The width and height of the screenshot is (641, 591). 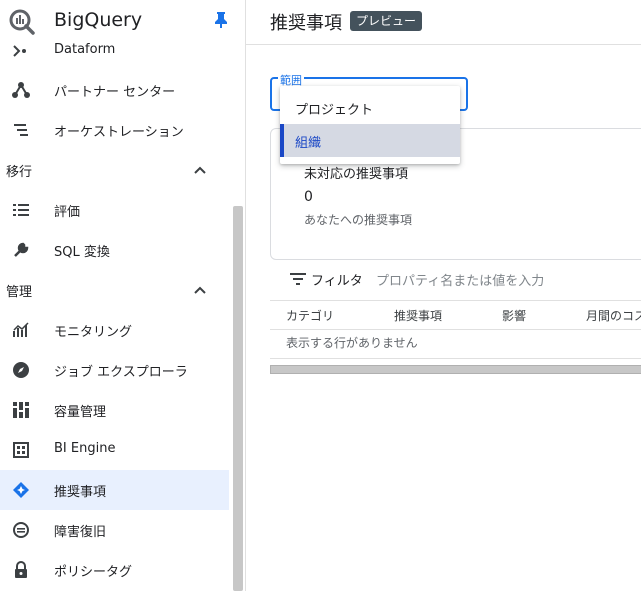 I want to click on sidebar-item-capacity-management: 容量管理, so click(x=114, y=410).